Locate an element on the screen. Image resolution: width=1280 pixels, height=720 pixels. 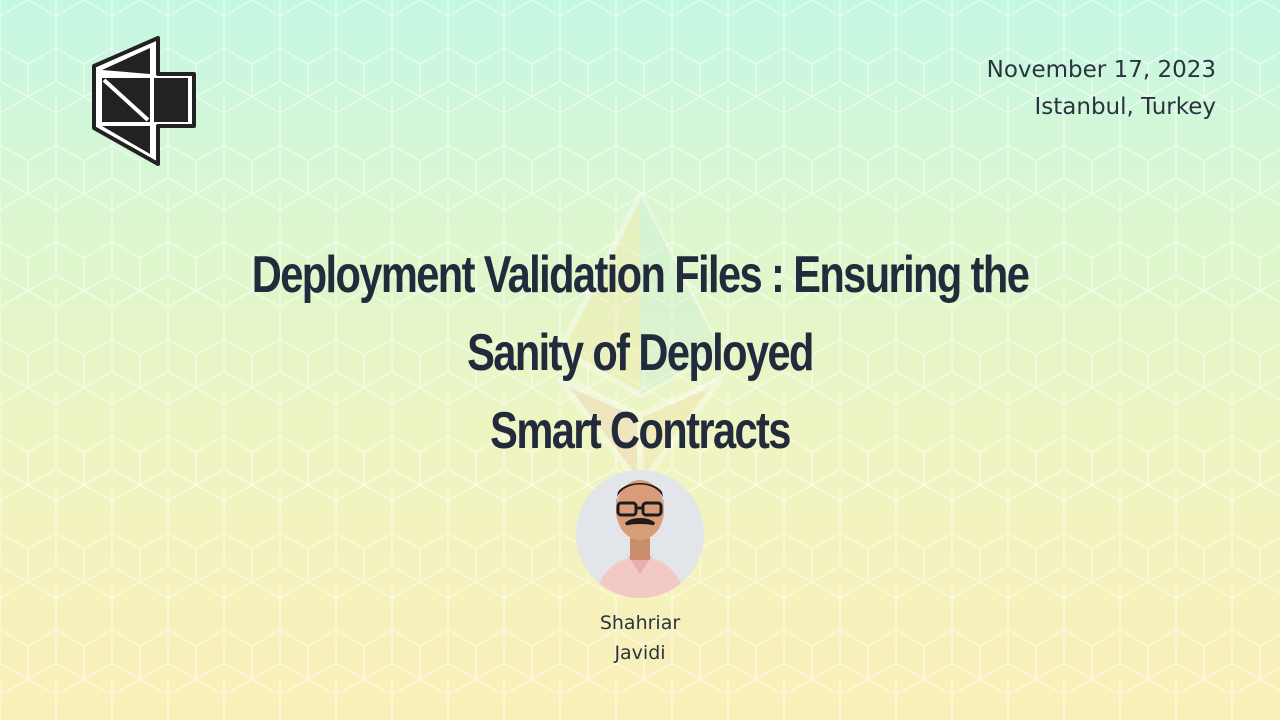
speaker-first-name: Shahriar is located at coordinates (640, 623).